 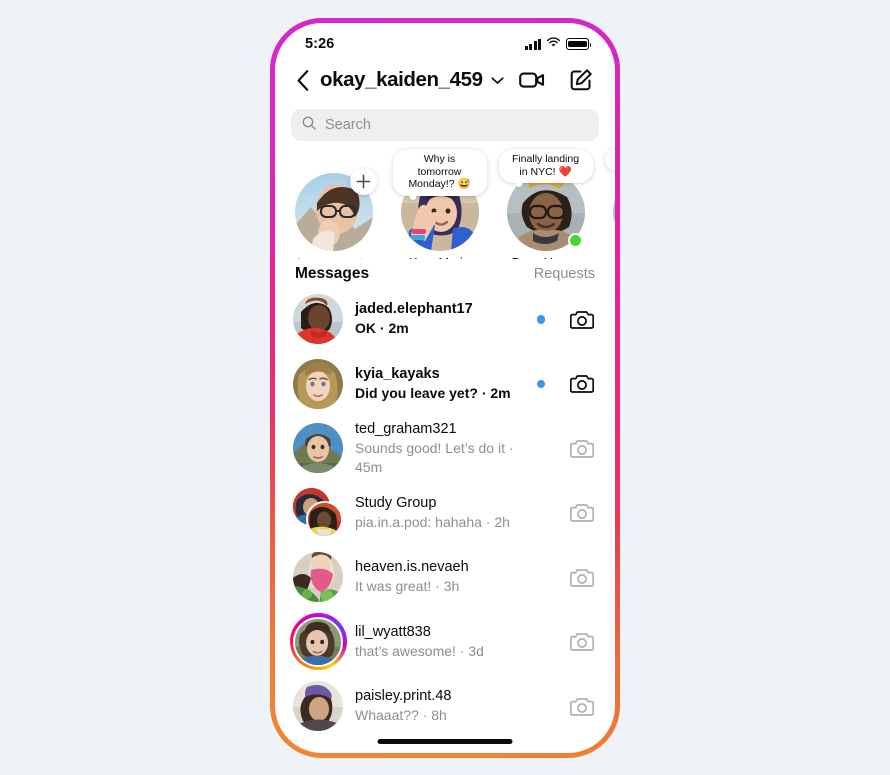 What do you see at coordinates (545, 257) in the screenshot?
I see `note-label: Drew Young` at bounding box center [545, 257].